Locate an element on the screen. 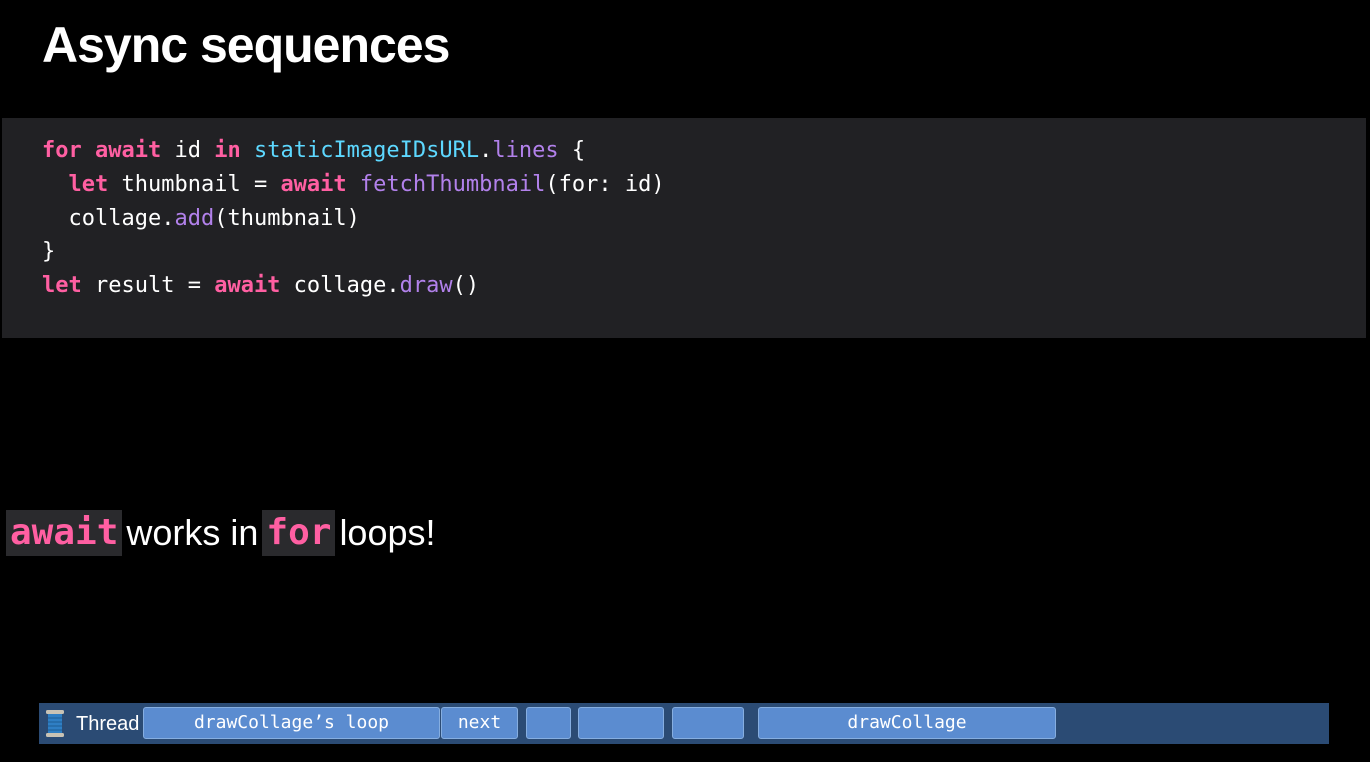 The image size is (1370, 762). timeline-segment-drawcollage-loop: drawCollage’s loop is located at coordinates (291, 723).